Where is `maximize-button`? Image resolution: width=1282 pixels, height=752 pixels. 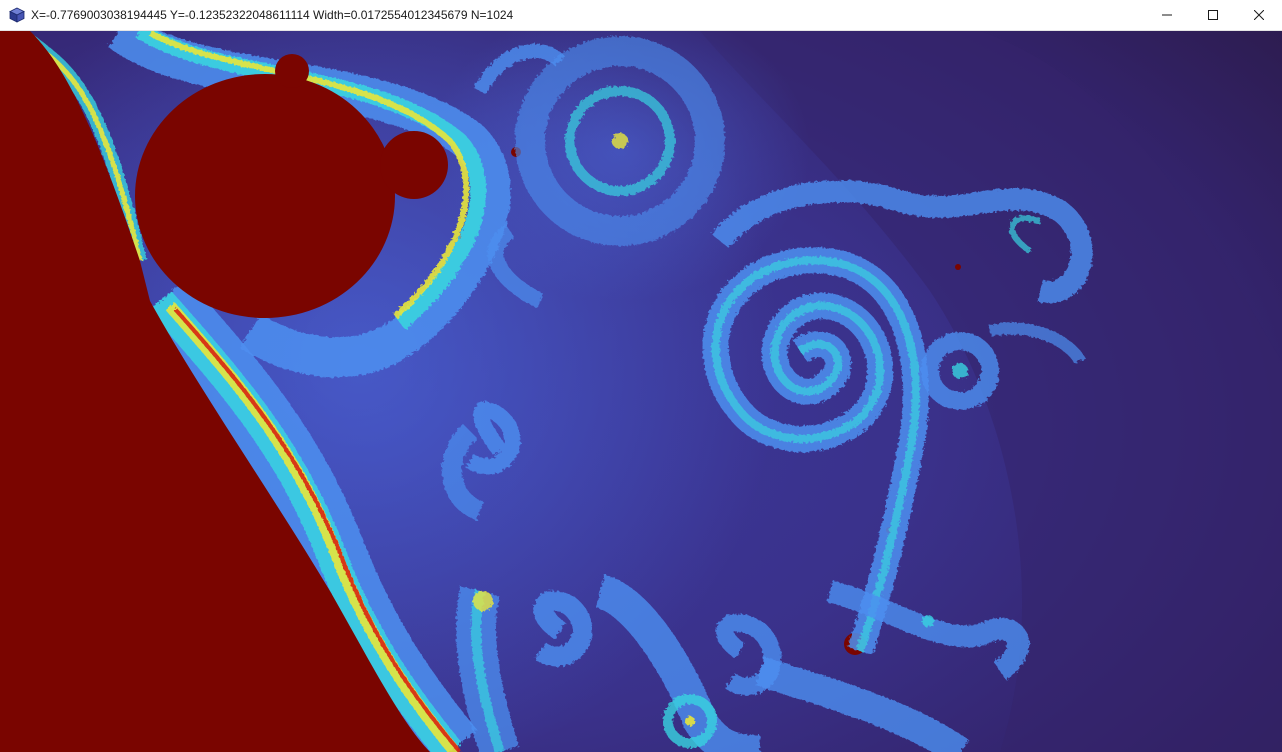
maximize-button is located at coordinates (1213, 15).